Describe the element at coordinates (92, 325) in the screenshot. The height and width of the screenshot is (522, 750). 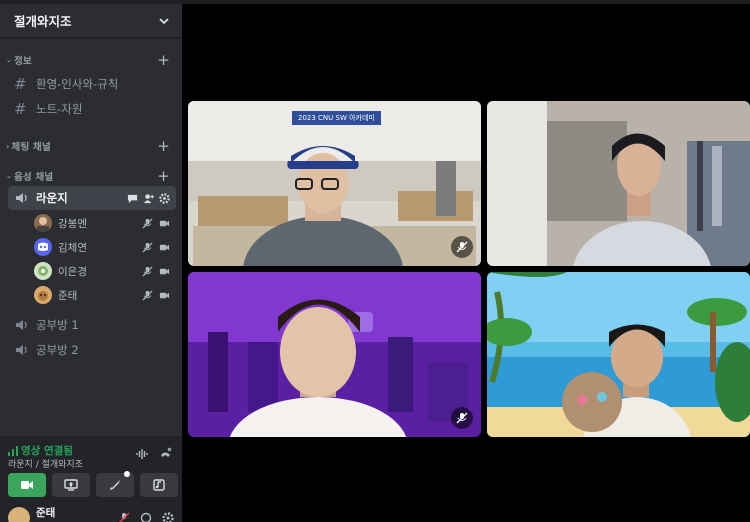
I see `voice-channel-study-1: 공부방 1` at that location.